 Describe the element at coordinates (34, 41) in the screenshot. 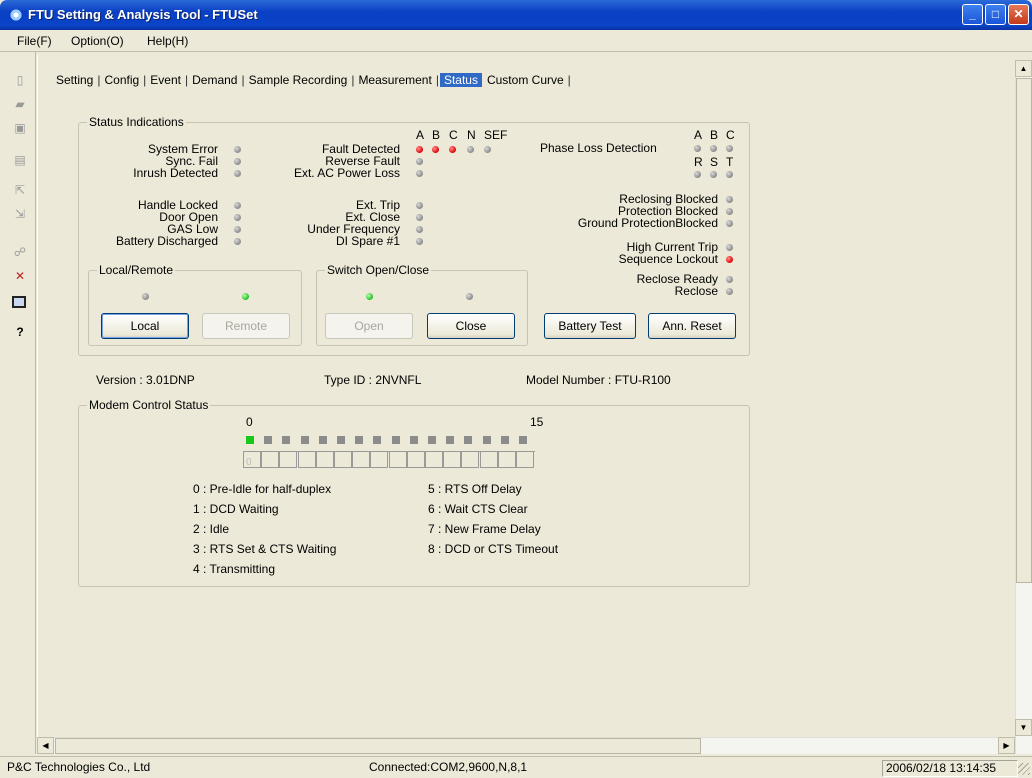

I see `menu-file: File(F)` at that location.